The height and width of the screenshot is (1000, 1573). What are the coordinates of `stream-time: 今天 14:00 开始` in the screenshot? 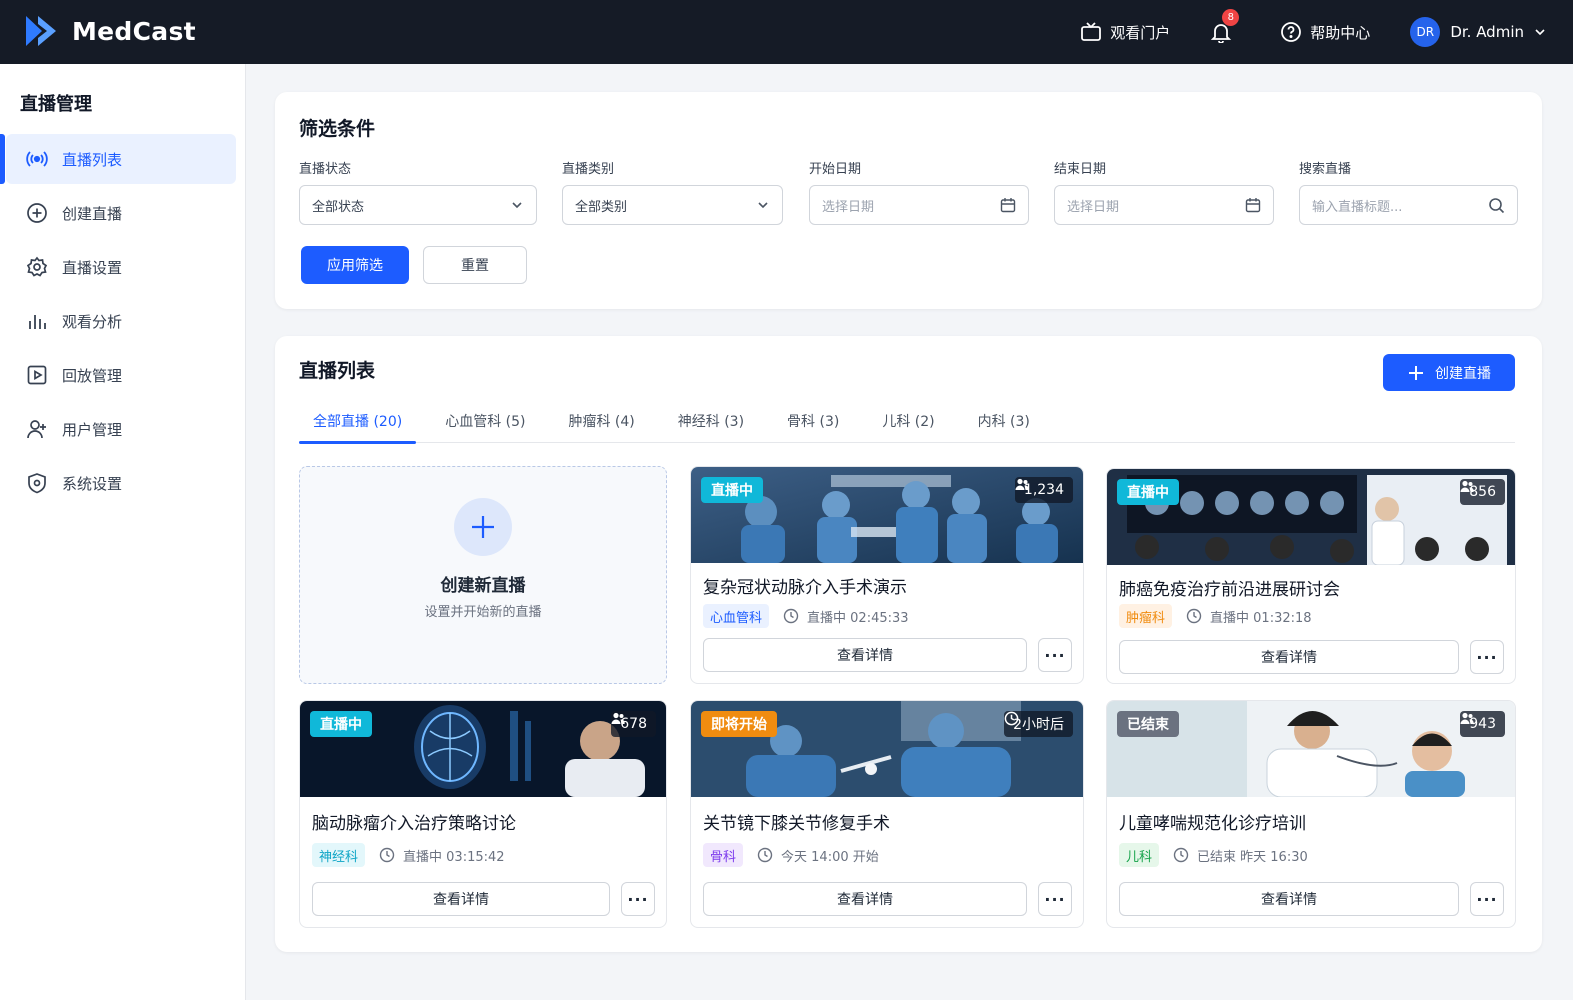 It's located at (818, 855).